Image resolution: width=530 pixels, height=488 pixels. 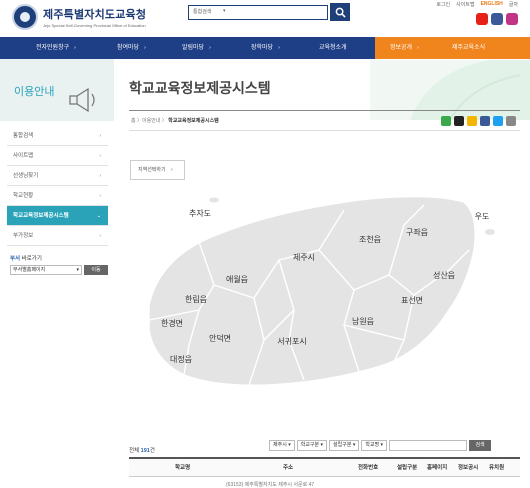 What do you see at coordinates (363, 321) in the screenshot?
I see `map-label: 남원읍` at bounding box center [363, 321].